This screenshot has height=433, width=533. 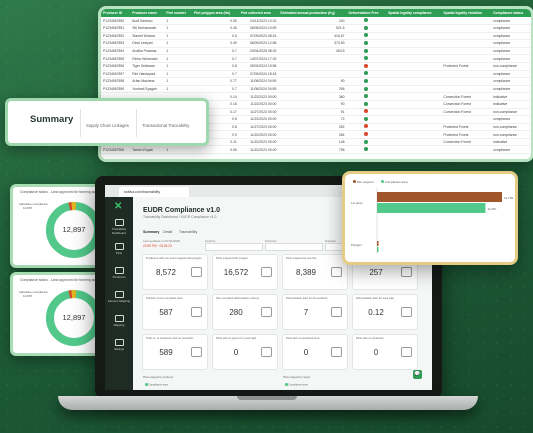 I want to click on table-cell: 148, so click(x=312, y=142).